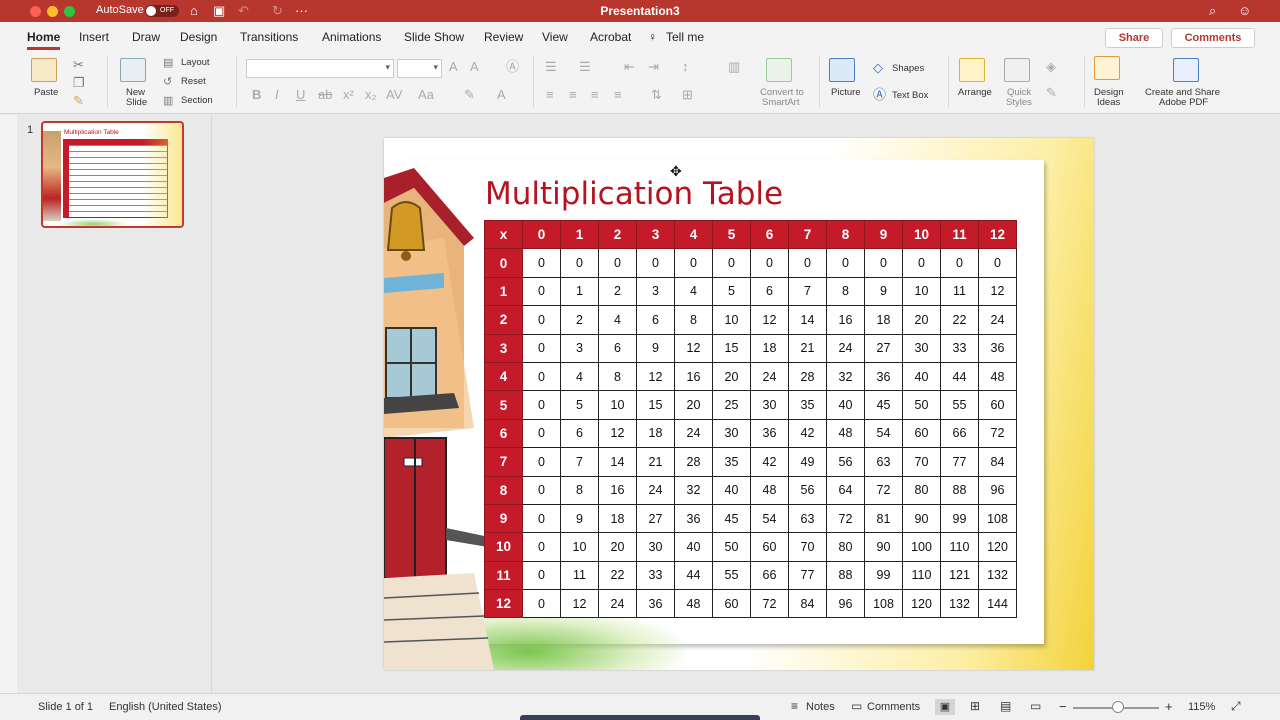  What do you see at coordinates (551, 67) in the screenshot?
I see `bullets-icon: ☰` at bounding box center [551, 67].